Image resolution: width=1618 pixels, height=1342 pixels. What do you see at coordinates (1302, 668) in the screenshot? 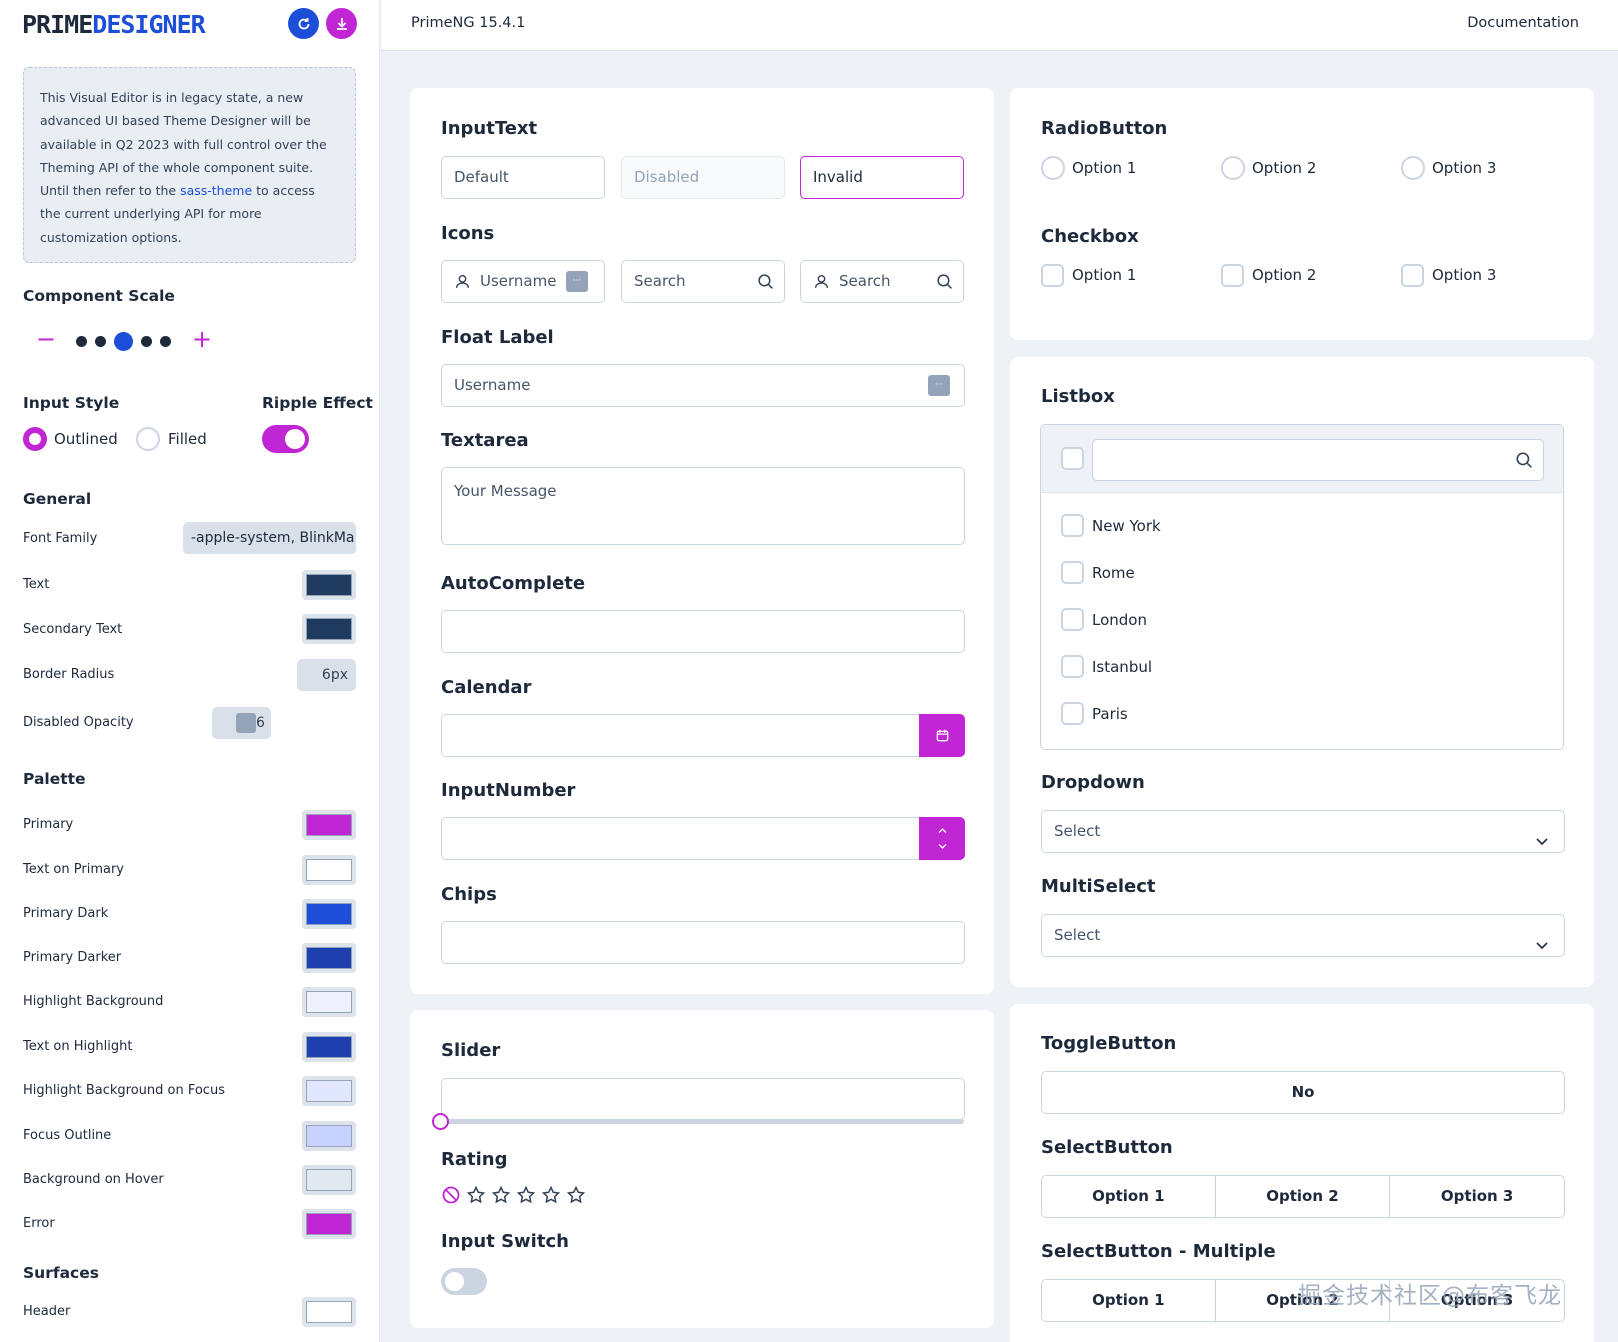
I see `list-item: Istanbul` at bounding box center [1302, 668].